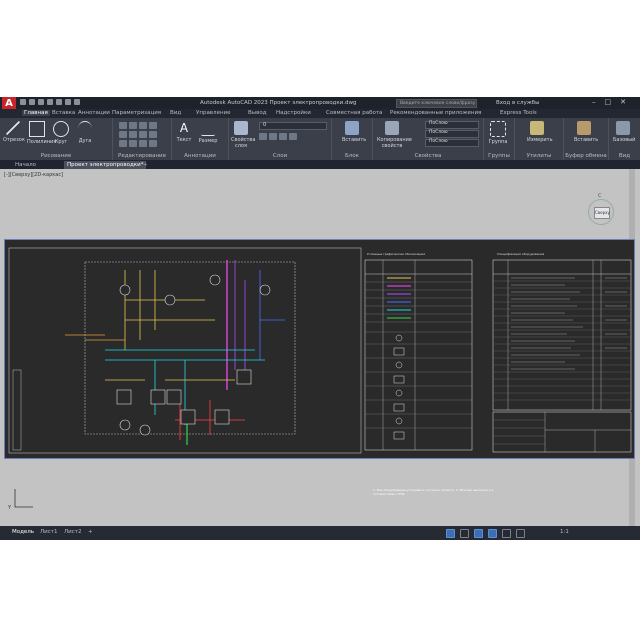 The width and height of the screenshot is (640, 640). Describe the element at coordinates (48, 532) in the screenshot. I see `tab-layout1: Лист1` at that location.